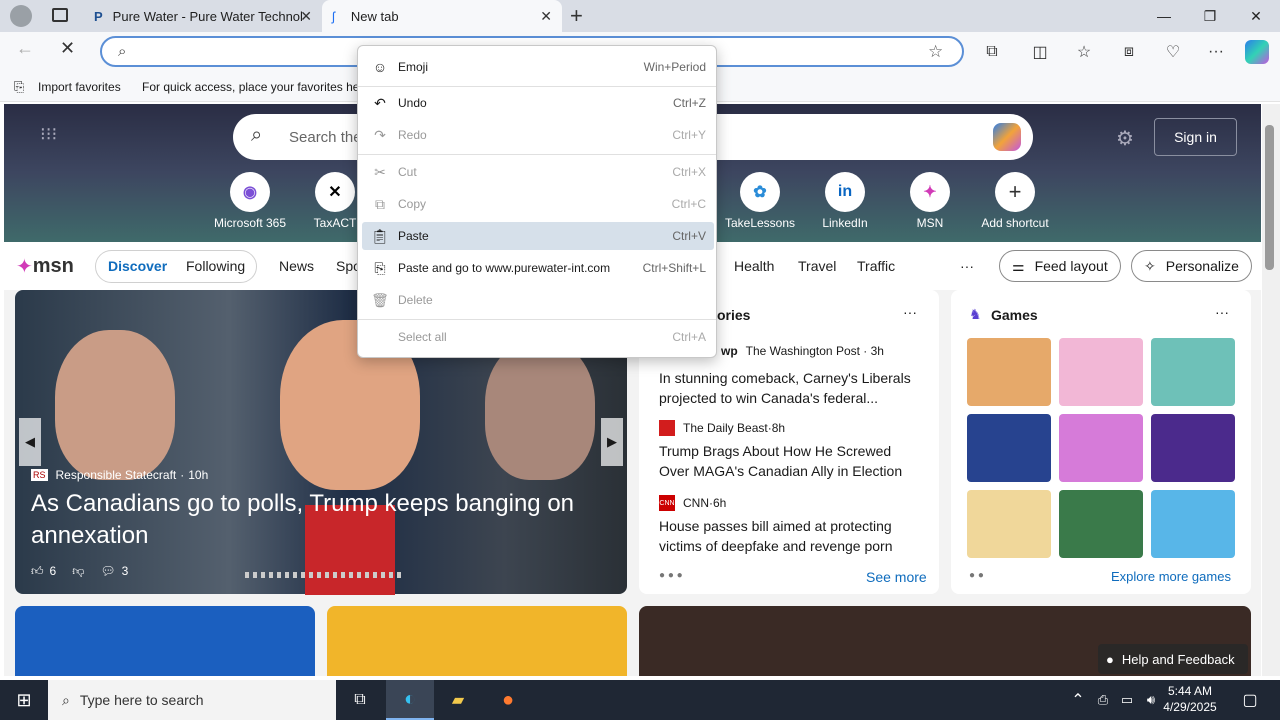  Describe the element at coordinates (360, 700) in the screenshot. I see `task-view-icon: ⧉` at that location.